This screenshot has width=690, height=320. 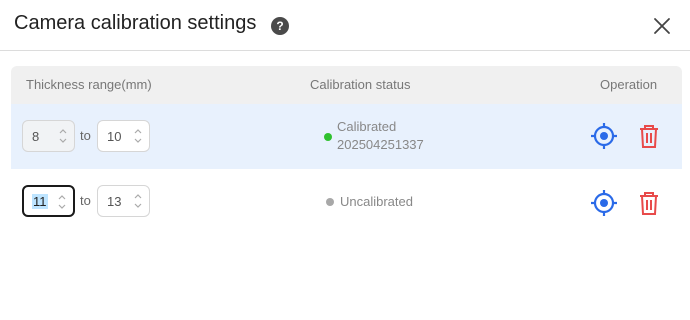 I want to click on dialog-title: Camera calibration settings, so click(x=135, y=23).